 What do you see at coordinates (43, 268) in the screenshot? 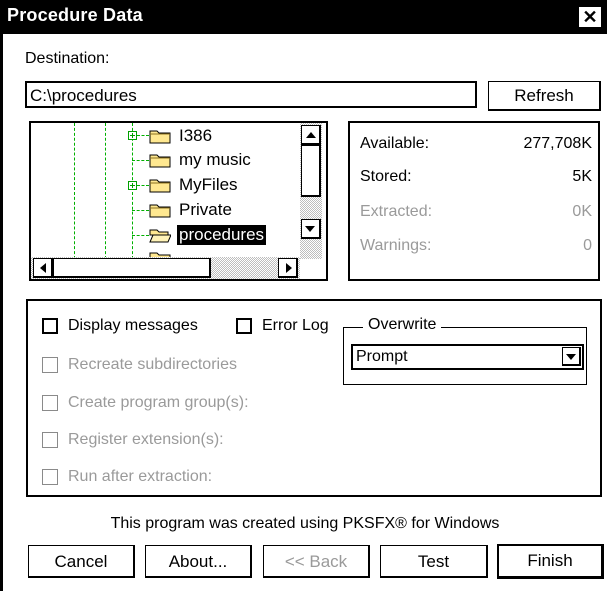
I see `scroll-left-button` at bounding box center [43, 268].